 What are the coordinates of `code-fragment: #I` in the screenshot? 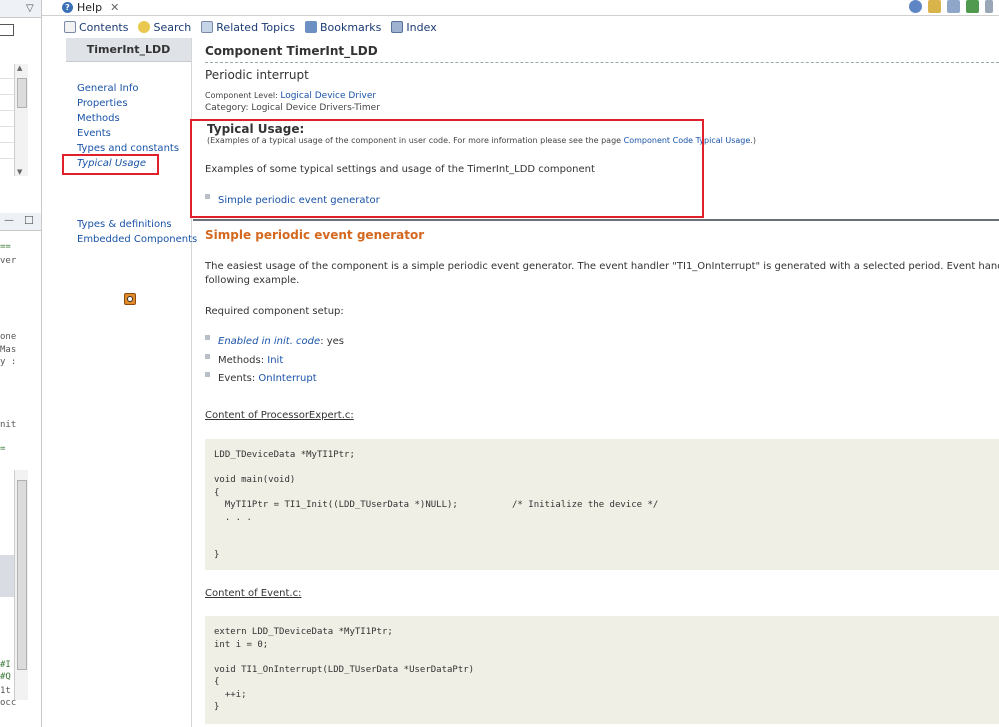 It's located at (5, 665).